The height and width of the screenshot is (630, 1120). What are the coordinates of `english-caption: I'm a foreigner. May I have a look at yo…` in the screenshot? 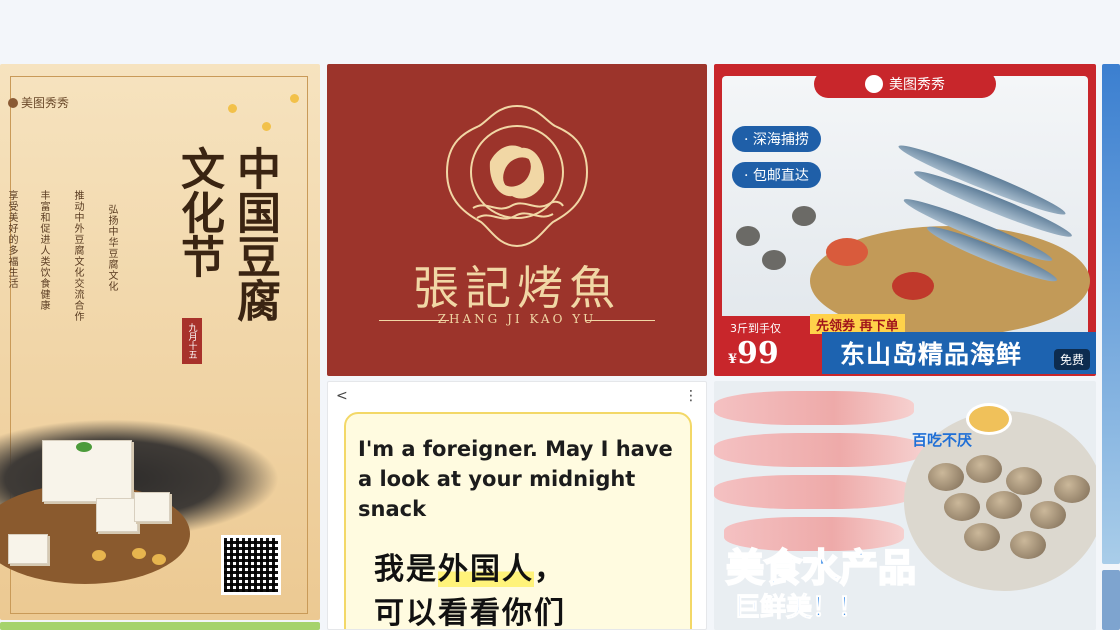 It's located at (515, 479).